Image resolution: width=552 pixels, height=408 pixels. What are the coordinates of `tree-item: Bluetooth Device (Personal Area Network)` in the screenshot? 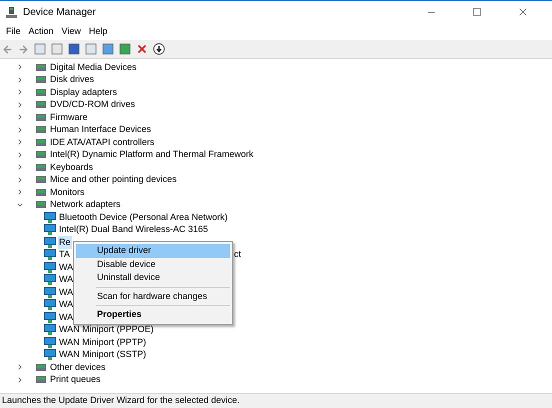 It's located at (143, 217).